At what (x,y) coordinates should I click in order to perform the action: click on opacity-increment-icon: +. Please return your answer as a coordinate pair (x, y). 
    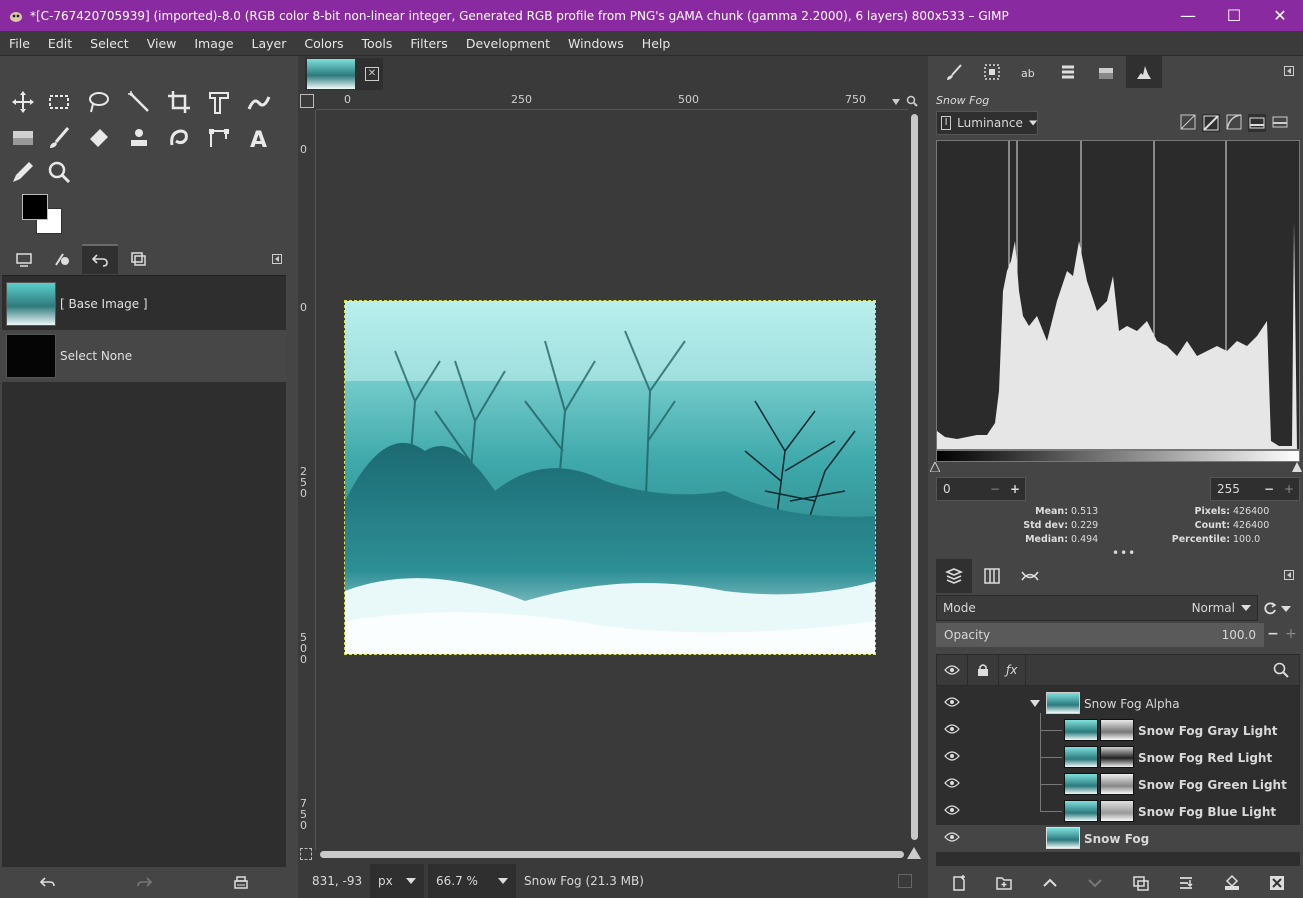
    Looking at the image, I should click on (1291, 634).